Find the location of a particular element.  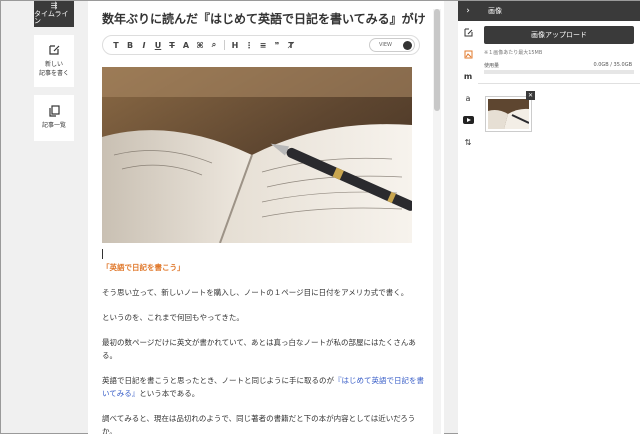

strip-image-button is located at coordinates (468, 54).